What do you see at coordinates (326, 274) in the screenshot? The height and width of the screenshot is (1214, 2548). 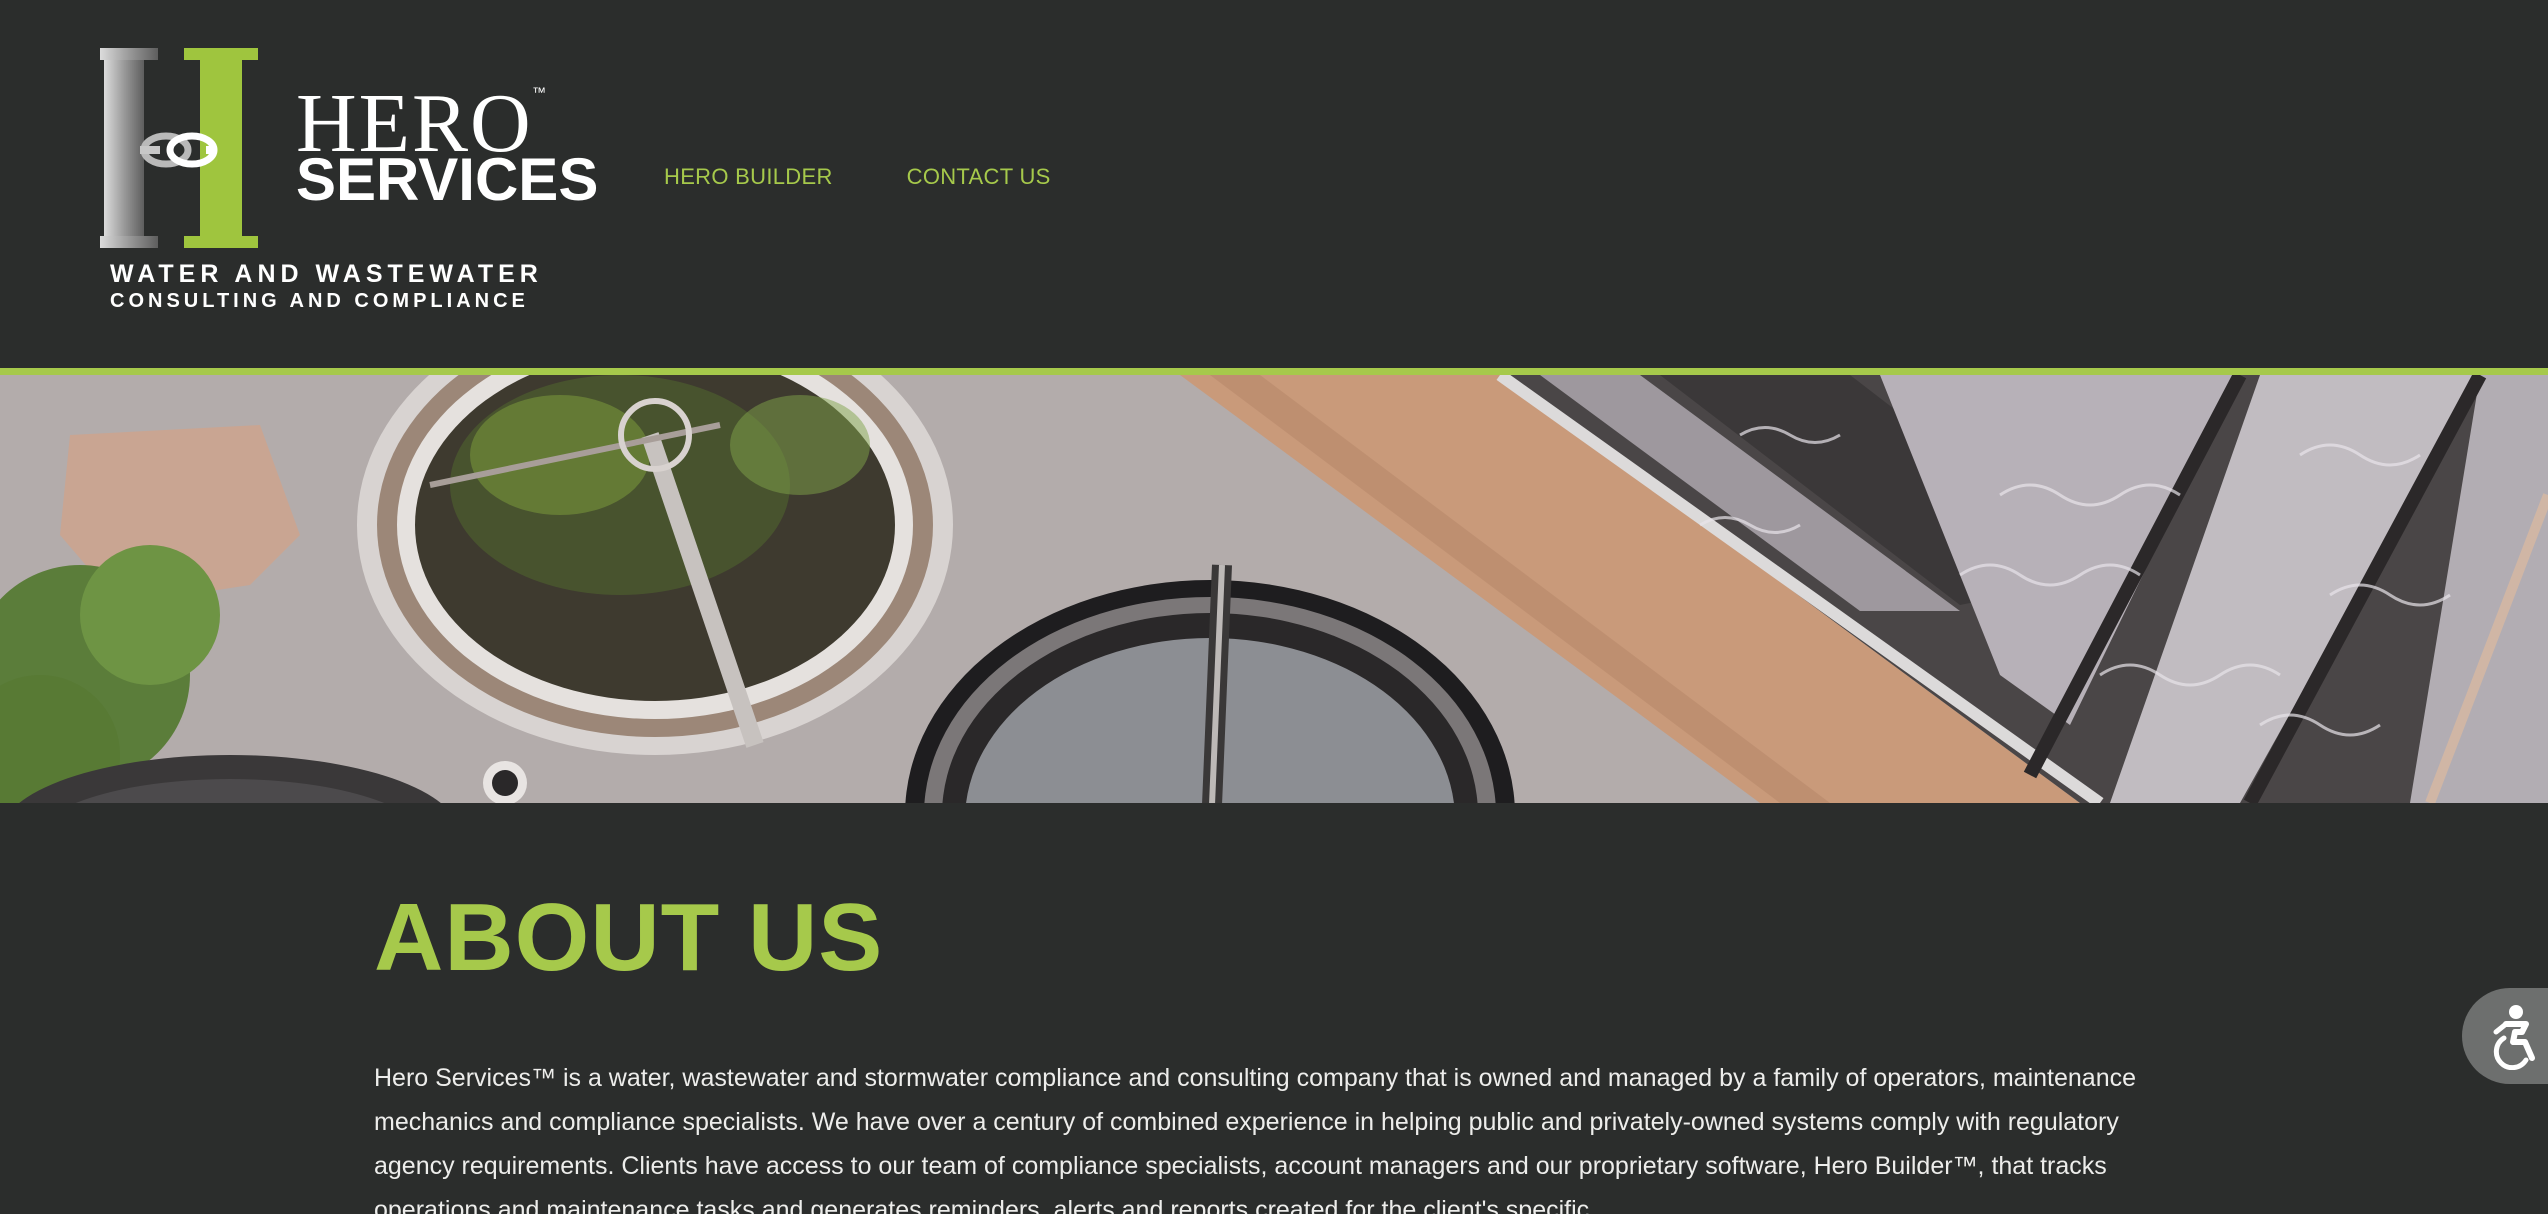 I see `logo-tagline-line1: WATER AND WASTEWATER` at bounding box center [326, 274].